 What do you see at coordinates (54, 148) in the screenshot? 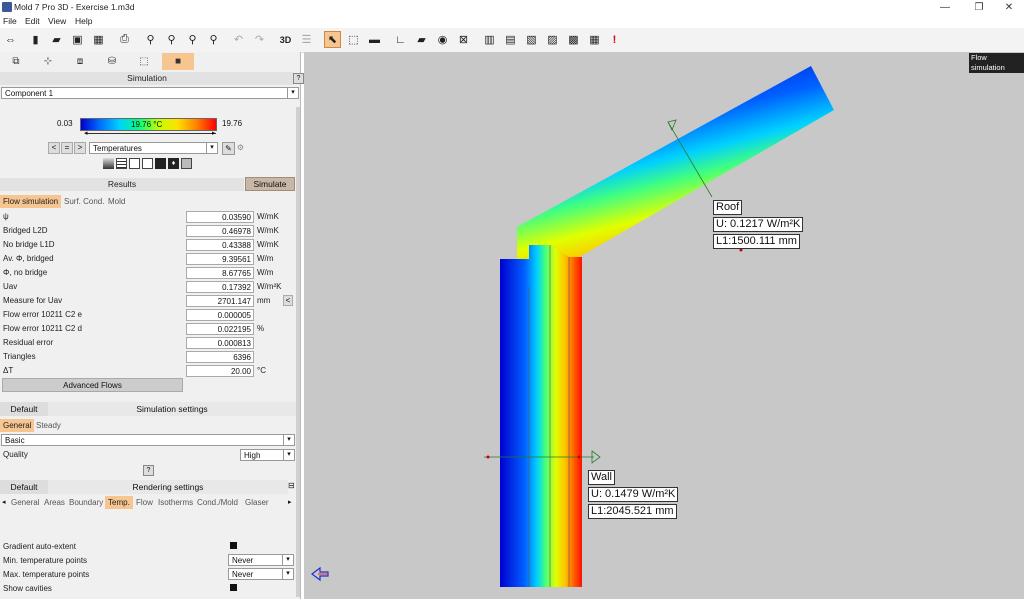
I see `prev-button: <` at bounding box center [54, 148].